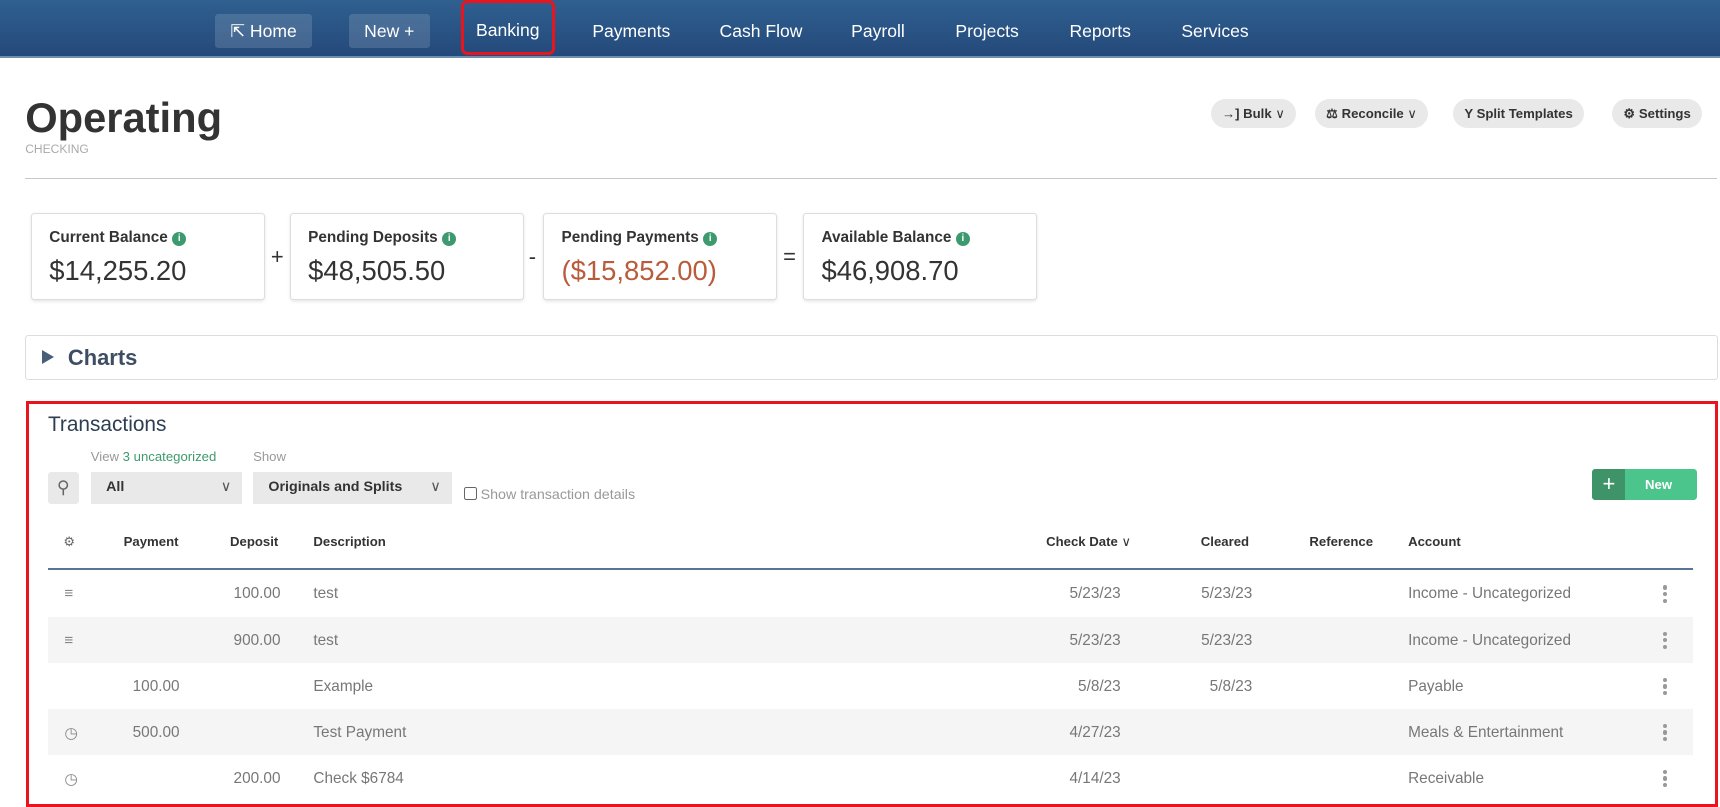  What do you see at coordinates (558, 494) in the screenshot?
I see `show-details-label: Show transaction details` at bounding box center [558, 494].